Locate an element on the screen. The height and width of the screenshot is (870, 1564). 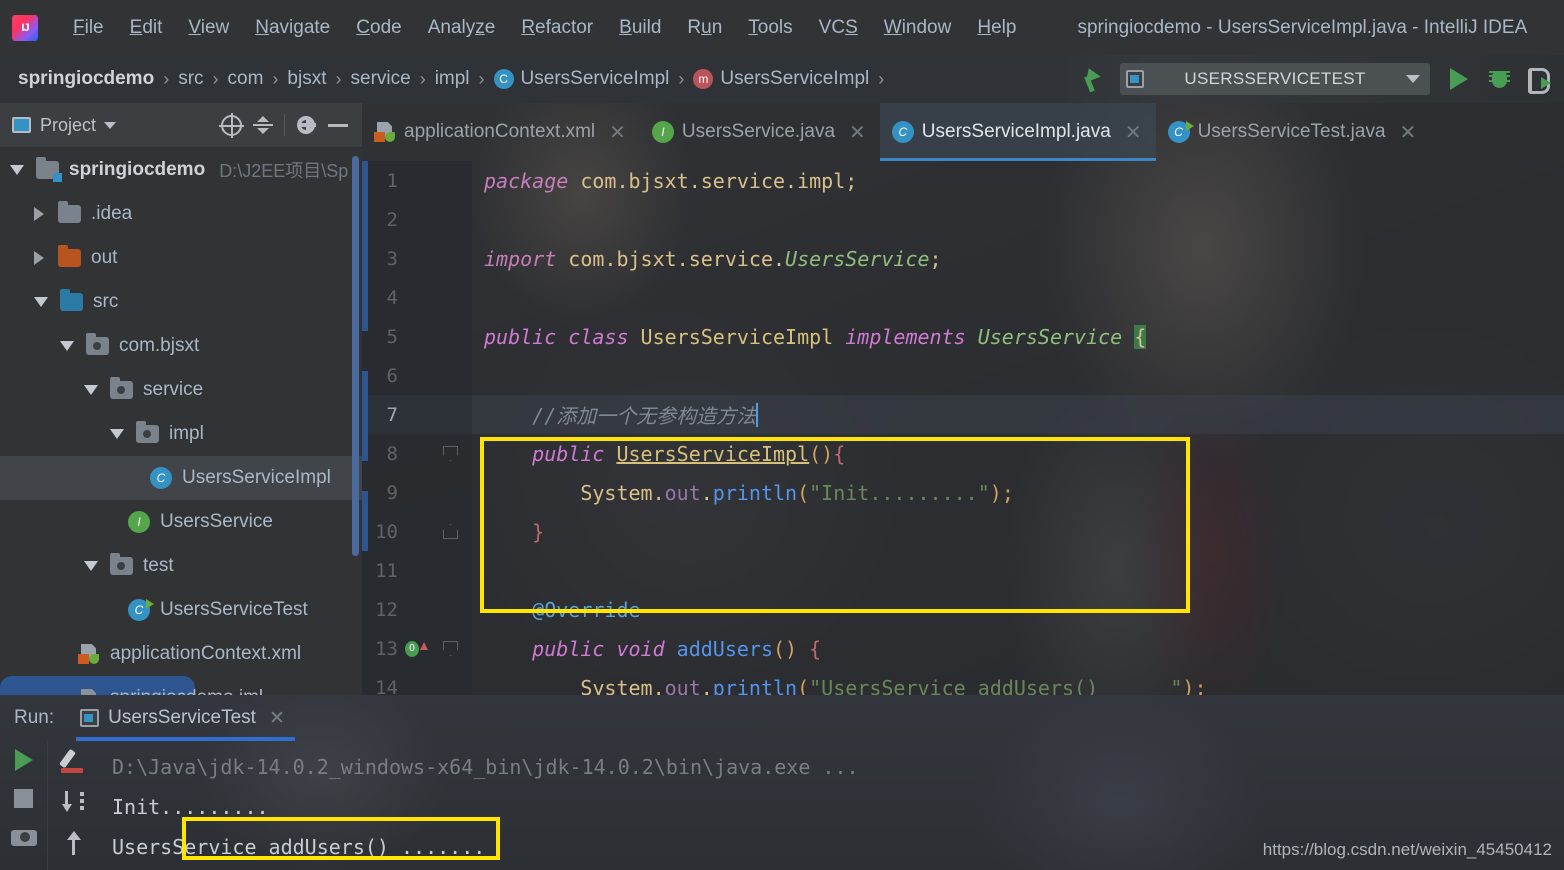
print-screenshot-icon is located at coordinates (23, 836).